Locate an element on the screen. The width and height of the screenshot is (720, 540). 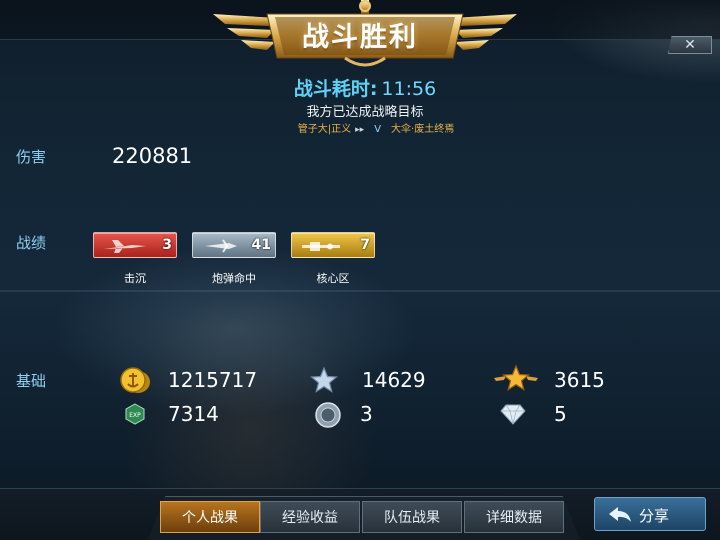
medal-citadel-count: 7 is located at coordinates (365, 245).